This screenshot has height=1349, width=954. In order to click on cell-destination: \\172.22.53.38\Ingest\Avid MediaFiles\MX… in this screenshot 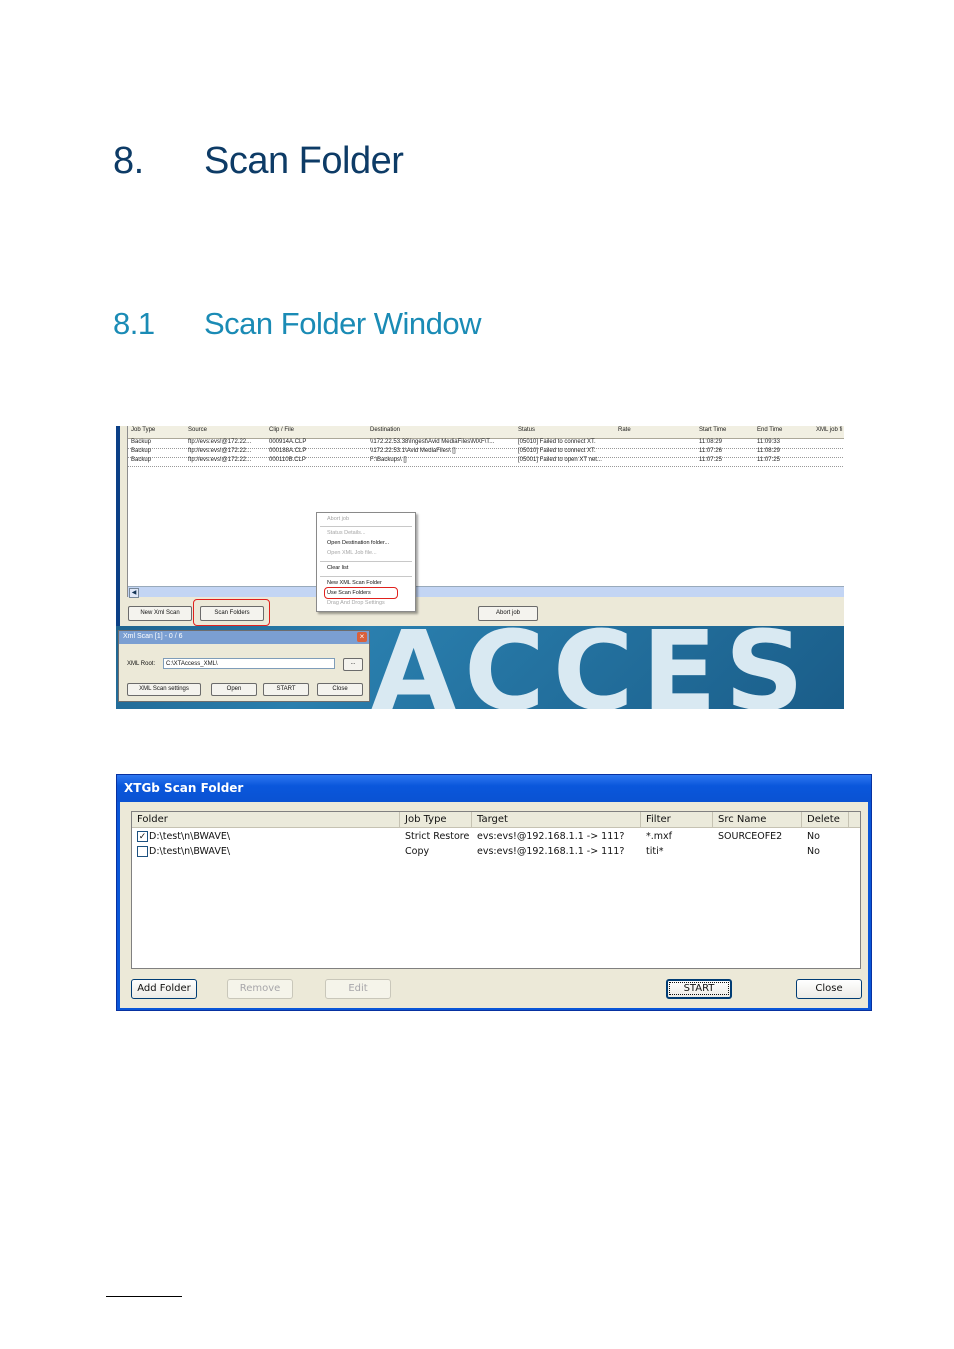, I will do `click(432, 442)`.